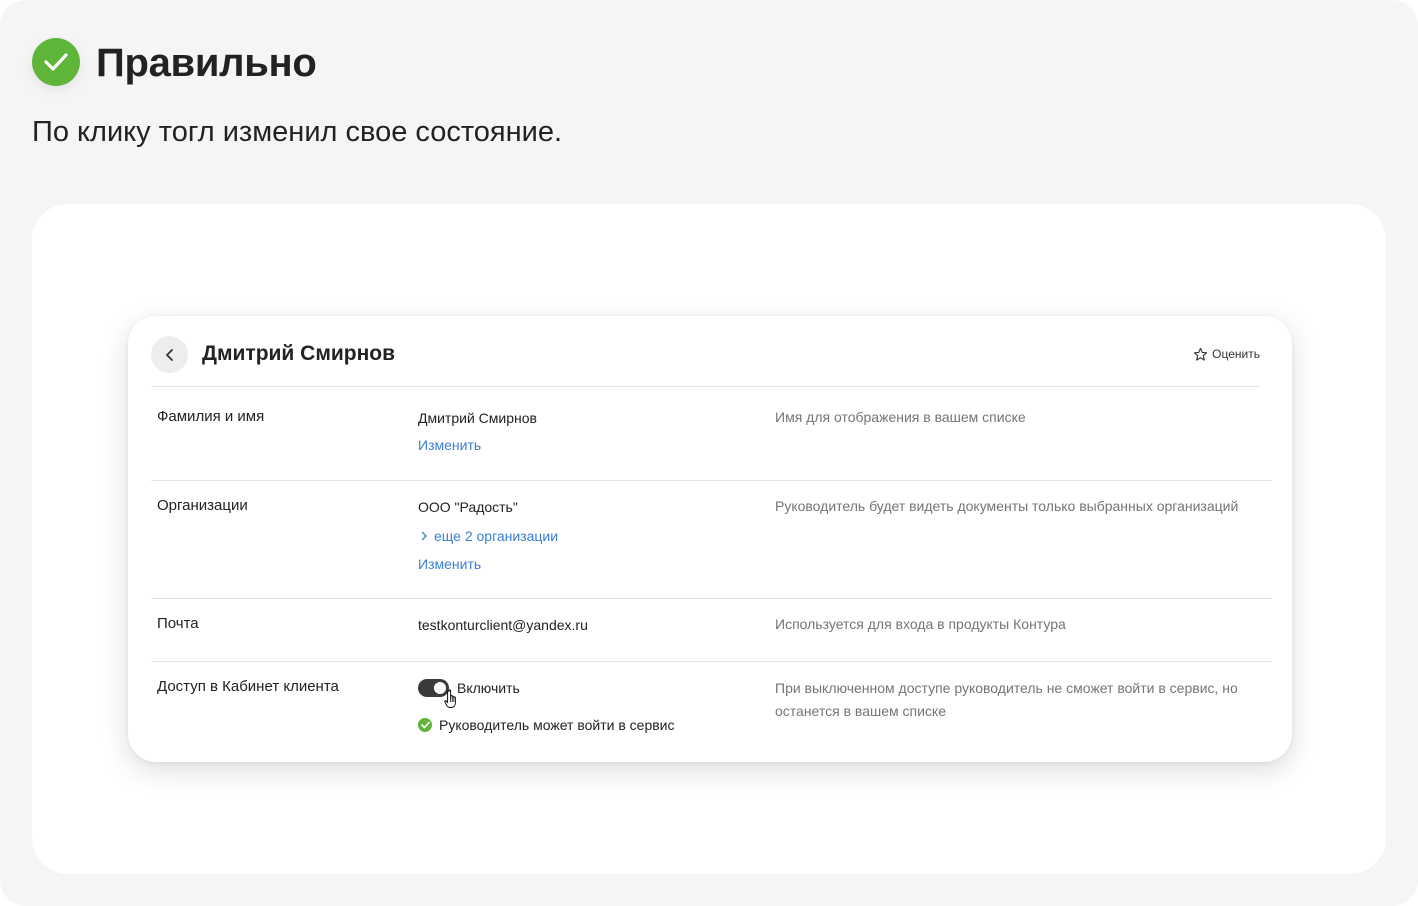 The width and height of the screenshot is (1418, 906). I want to click on back-button, so click(169, 354).